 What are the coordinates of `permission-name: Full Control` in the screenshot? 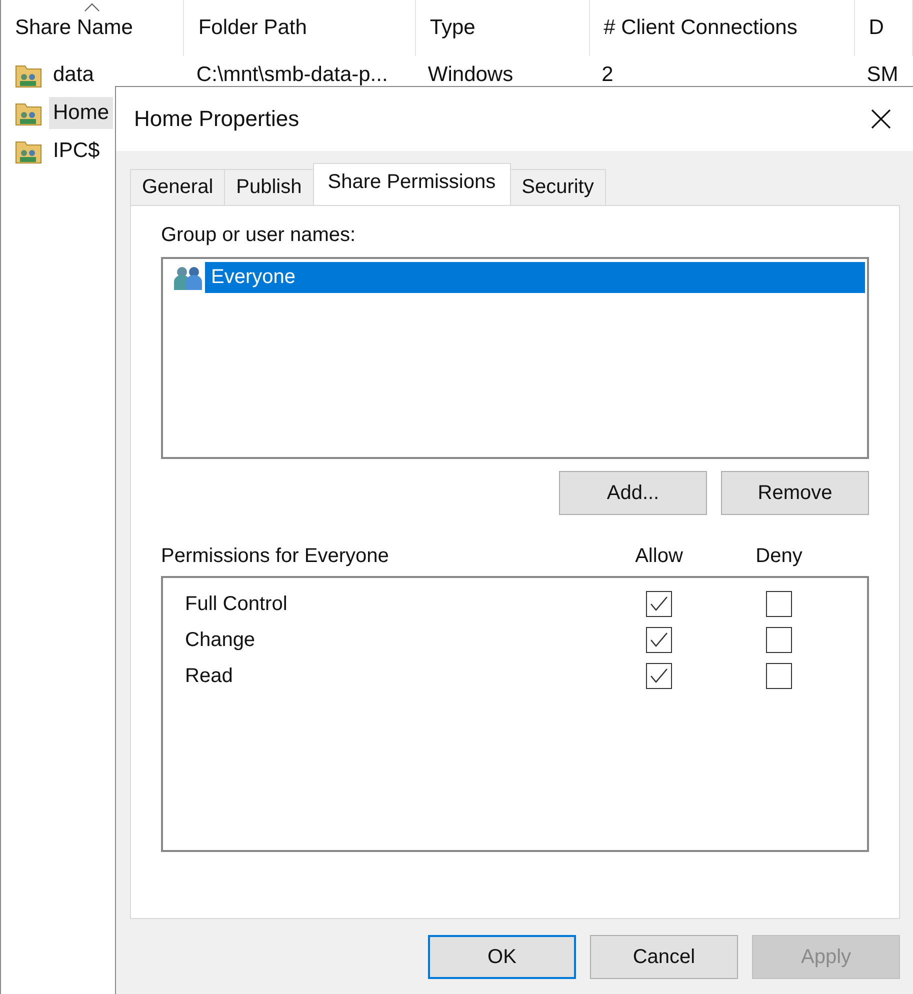 It's located at (236, 604).